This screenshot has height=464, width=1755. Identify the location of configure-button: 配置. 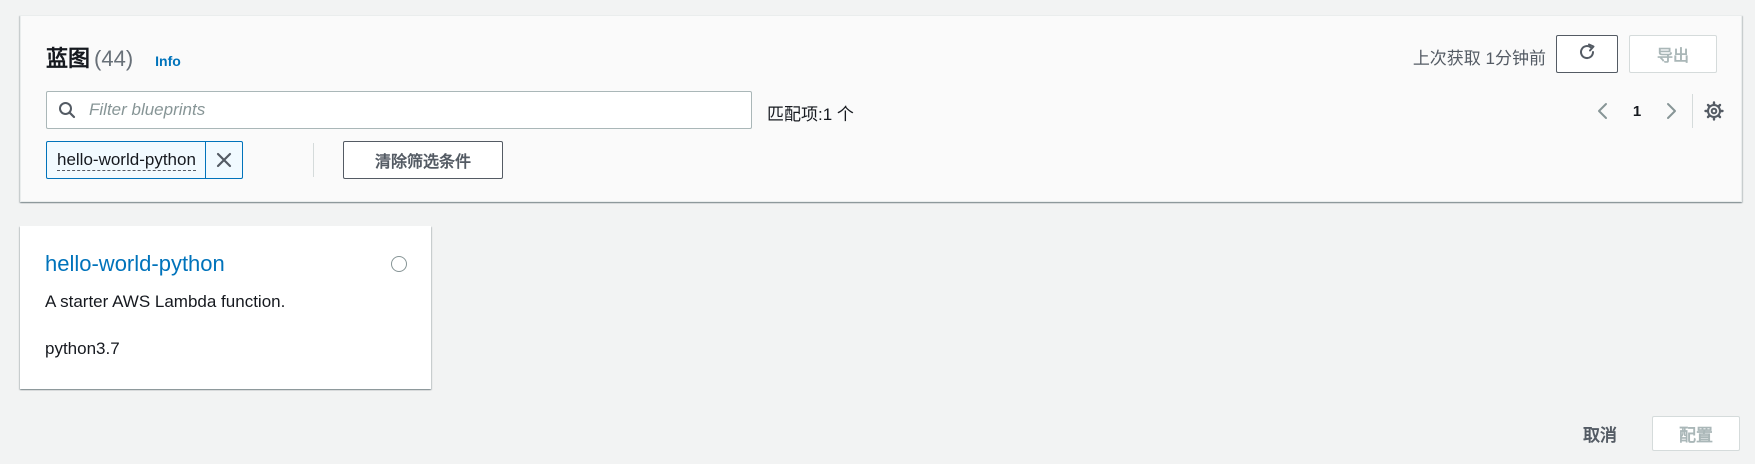
(1696, 433).